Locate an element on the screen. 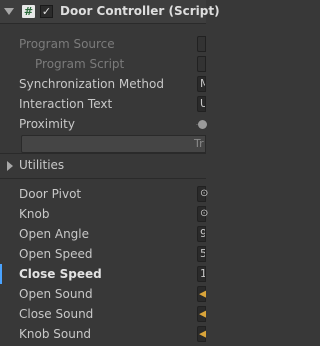  door-pivot-row: Door Pivot ⊙ is located at coordinates (104, 194).